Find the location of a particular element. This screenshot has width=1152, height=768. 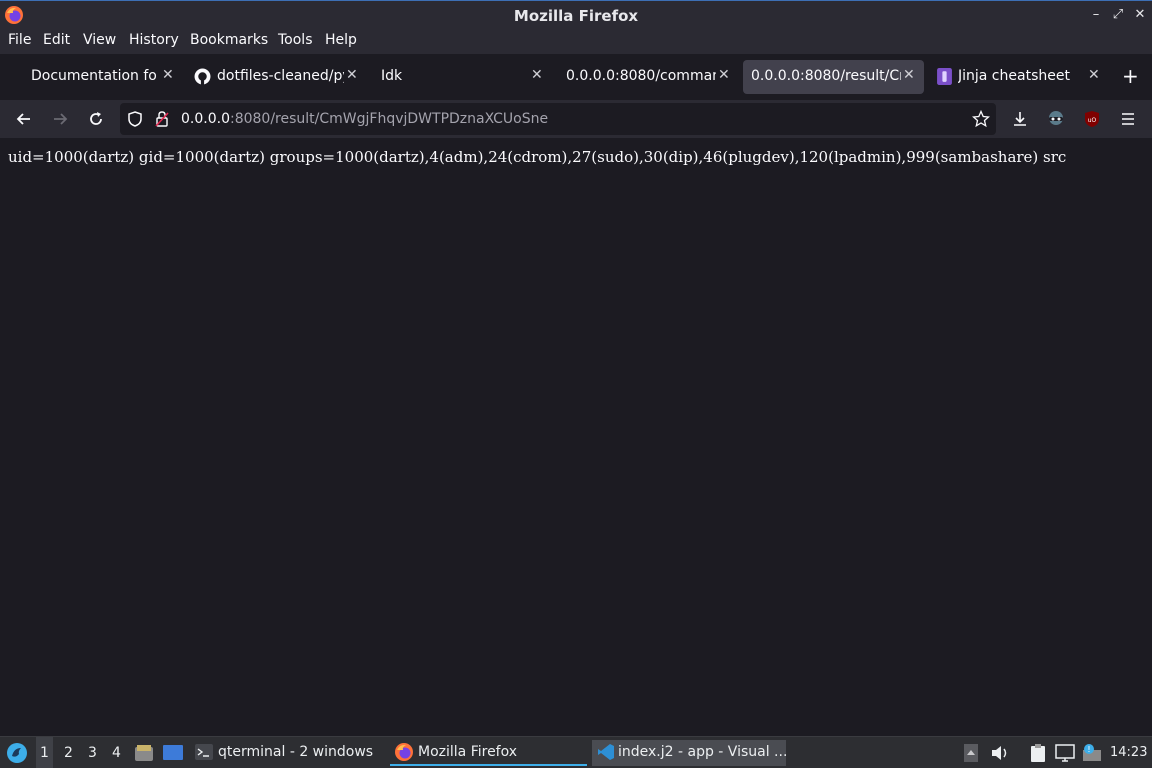

file-manager-icon is located at coordinates (144, 753).